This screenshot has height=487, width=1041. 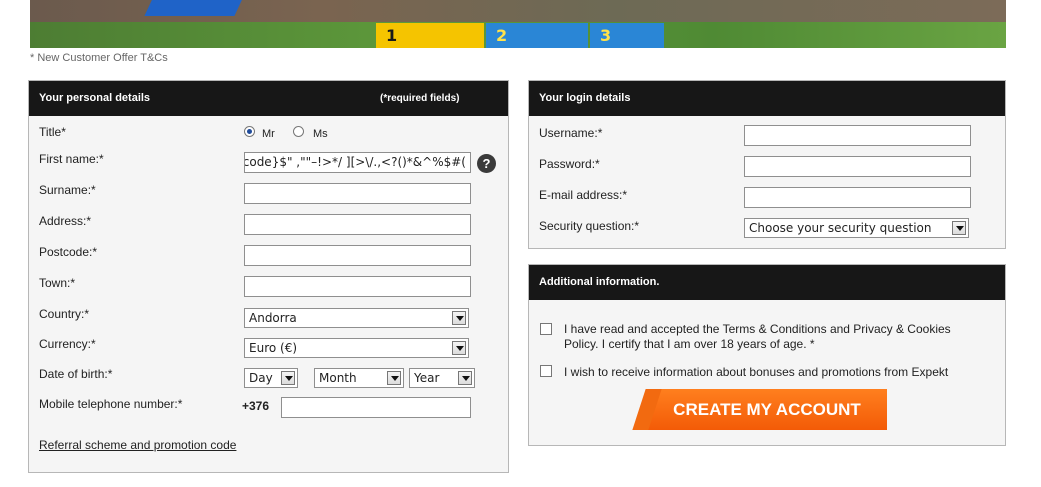 What do you see at coordinates (857, 135) in the screenshot?
I see `username-input` at bounding box center [857, 135].